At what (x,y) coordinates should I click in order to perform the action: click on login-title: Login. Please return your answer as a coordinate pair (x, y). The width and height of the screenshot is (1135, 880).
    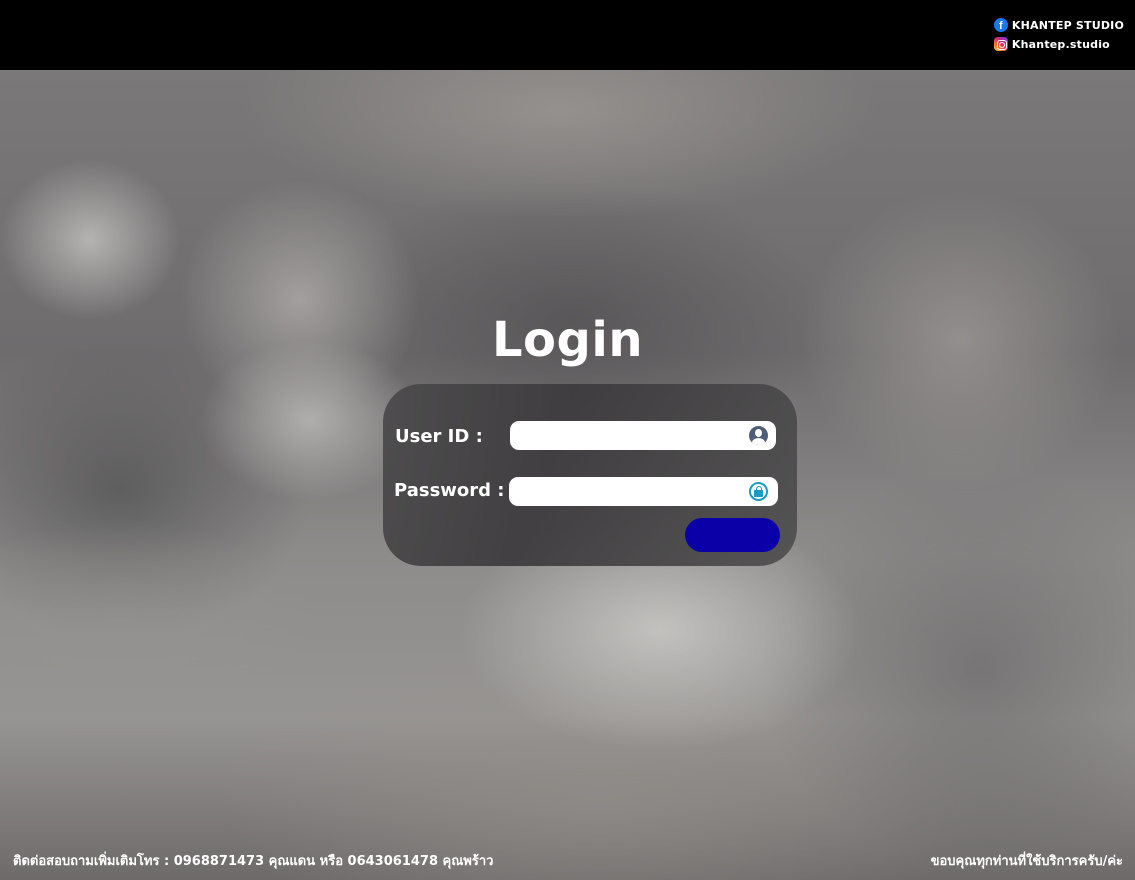
    Looking at the image, I should click on (567, 340).